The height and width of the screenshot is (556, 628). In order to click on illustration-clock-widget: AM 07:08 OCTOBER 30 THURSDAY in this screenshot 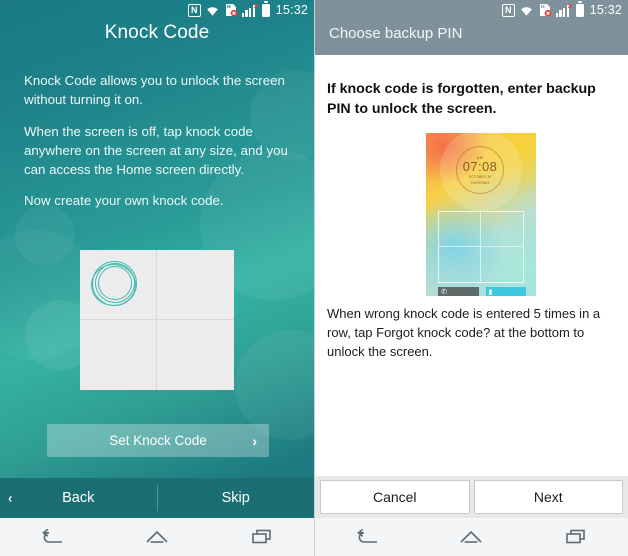, I will do `click(480, 170)`.